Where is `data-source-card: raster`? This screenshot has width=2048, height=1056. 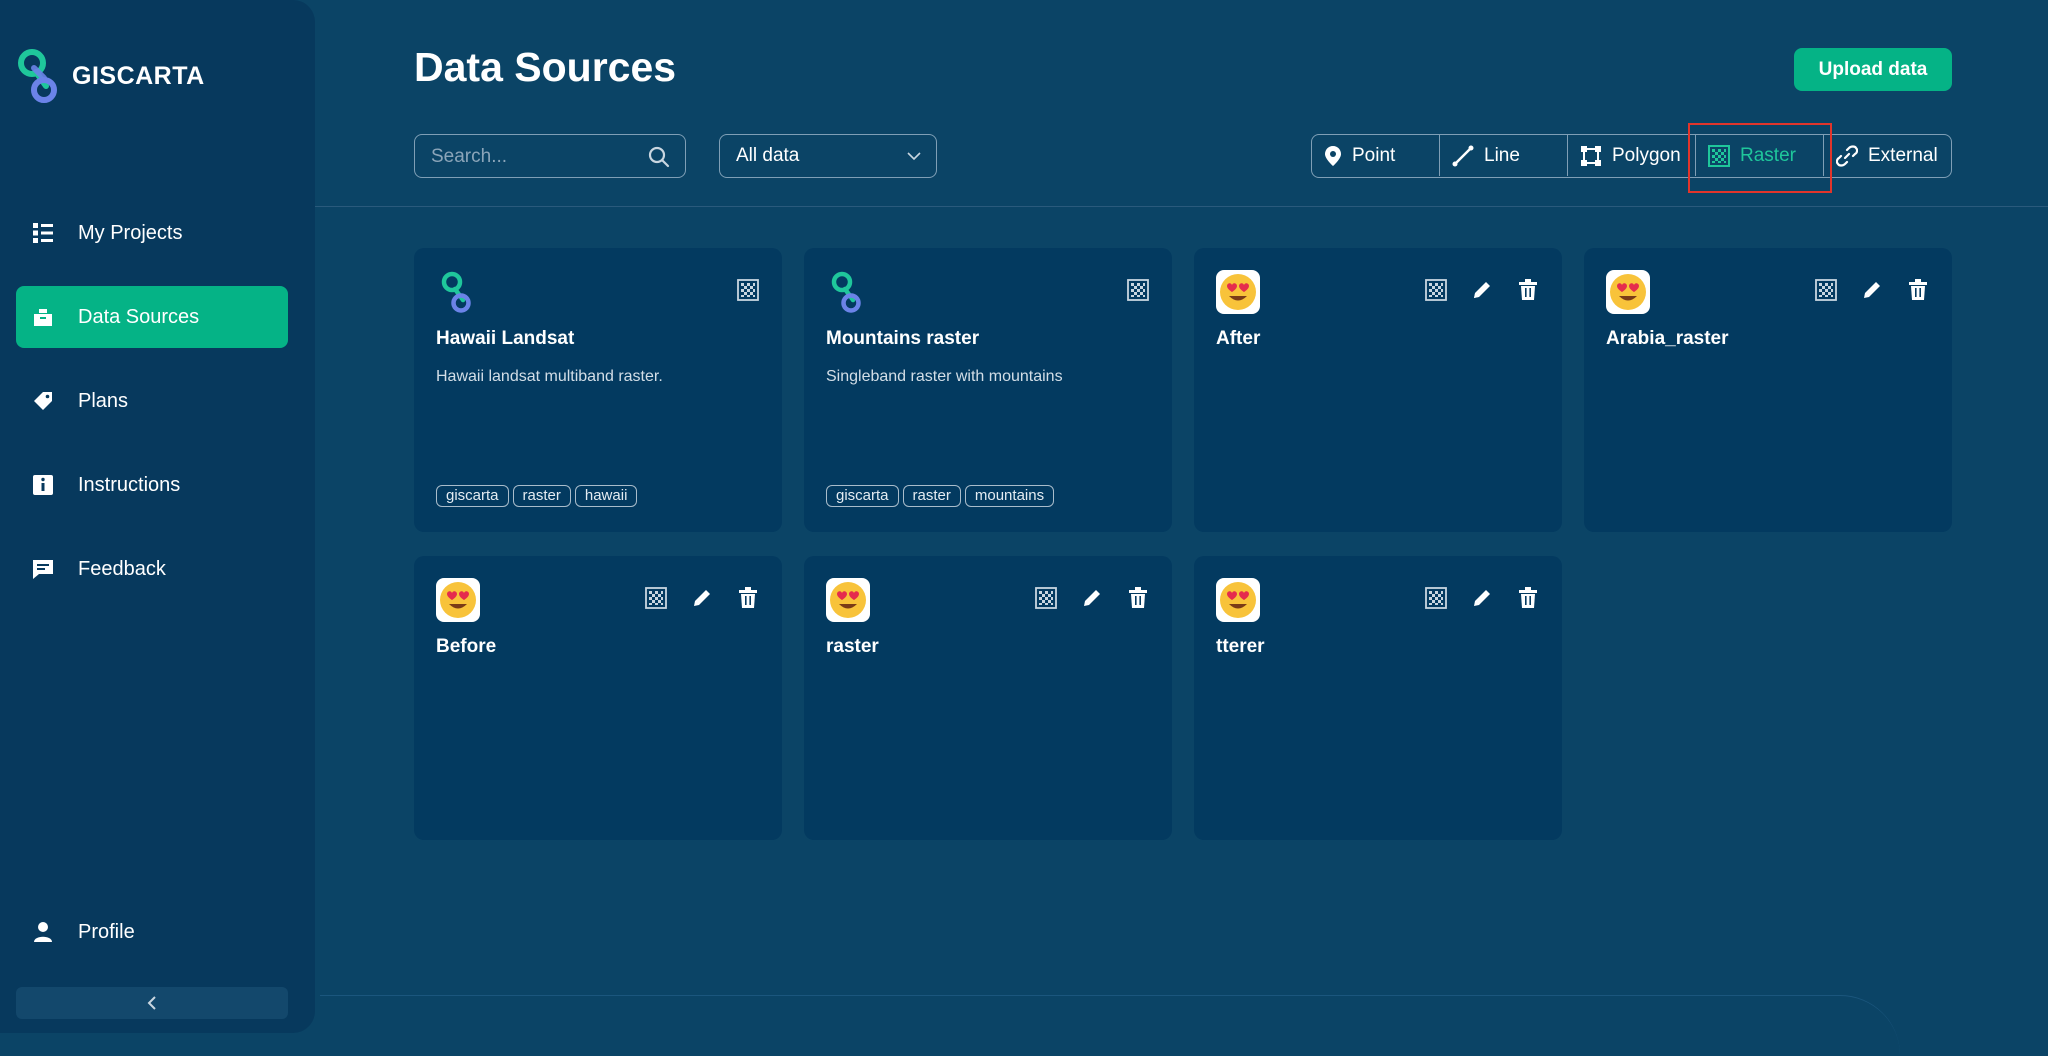
data-source-card: raster is located at coordinates (988, 698).